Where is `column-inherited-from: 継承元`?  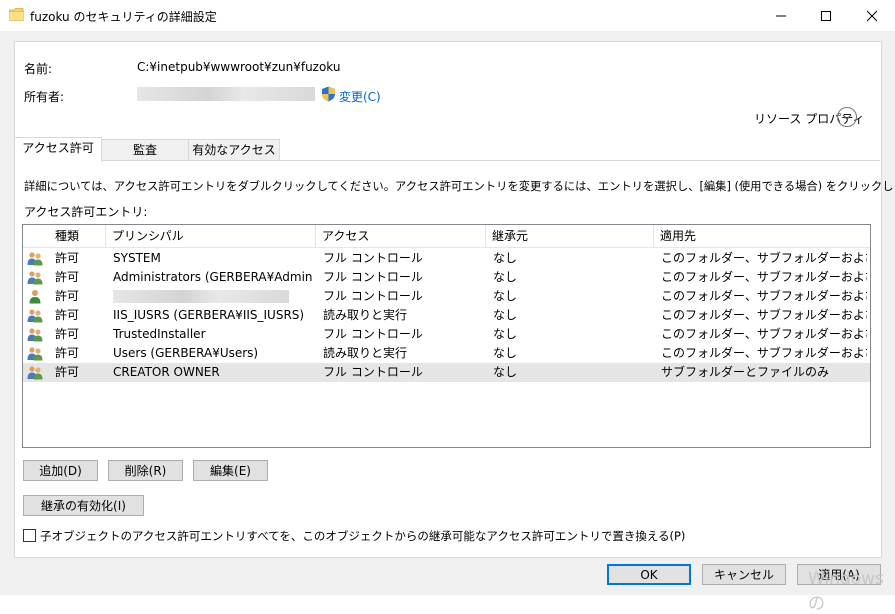
column-inherited-from: 継承元 is located at coordinates (570, 236).